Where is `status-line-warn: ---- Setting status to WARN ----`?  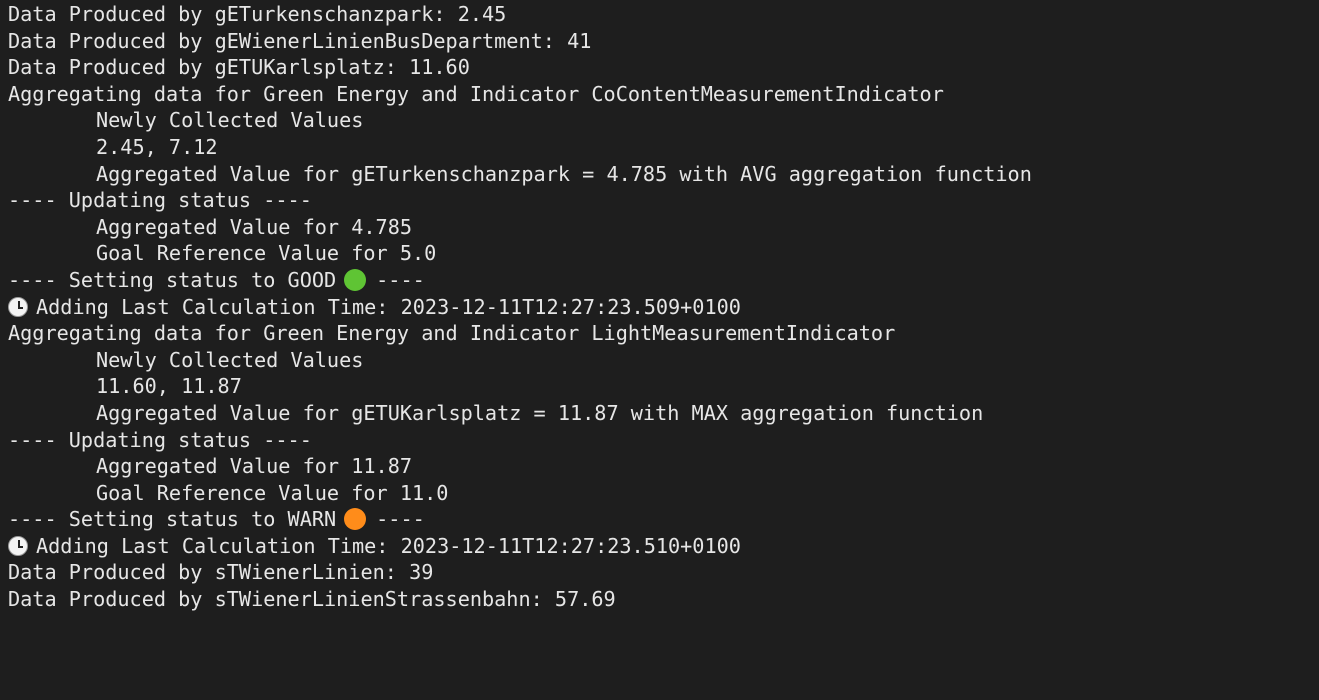 status-line-warn: ---- Setting status to WARN ---- is located at coordinates (663, 519).